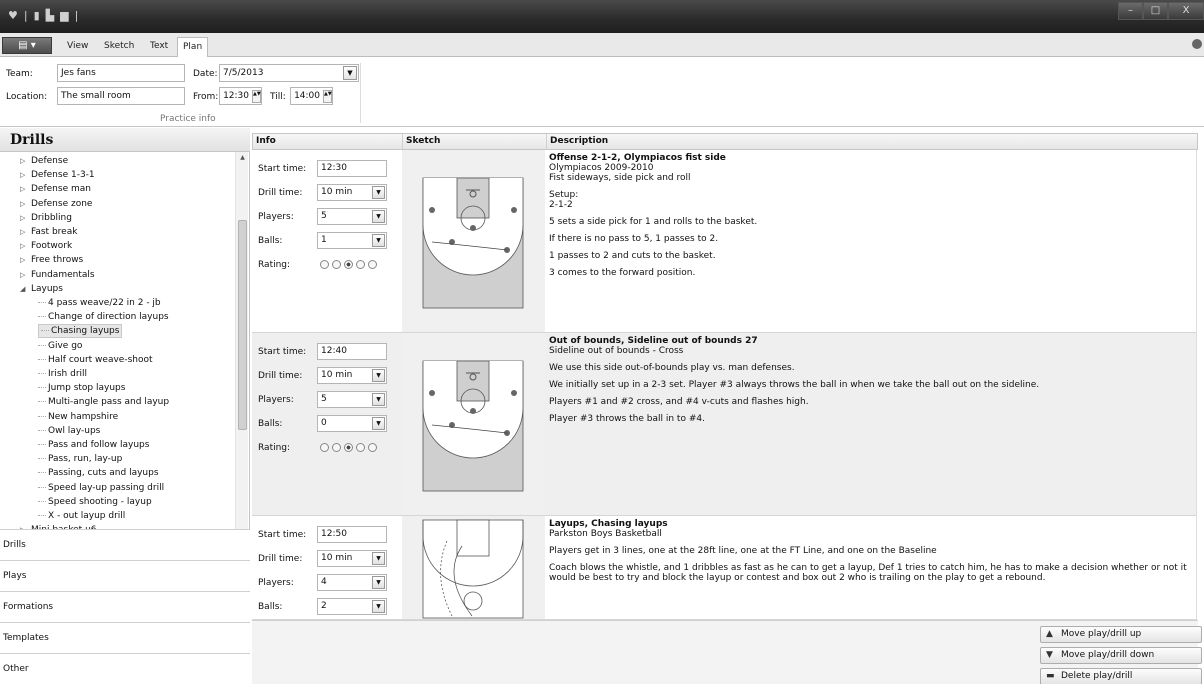  Describe the element at coordinates (242, 158) in the screenshot. I see `scroll-up-icon: ▲` at that location.